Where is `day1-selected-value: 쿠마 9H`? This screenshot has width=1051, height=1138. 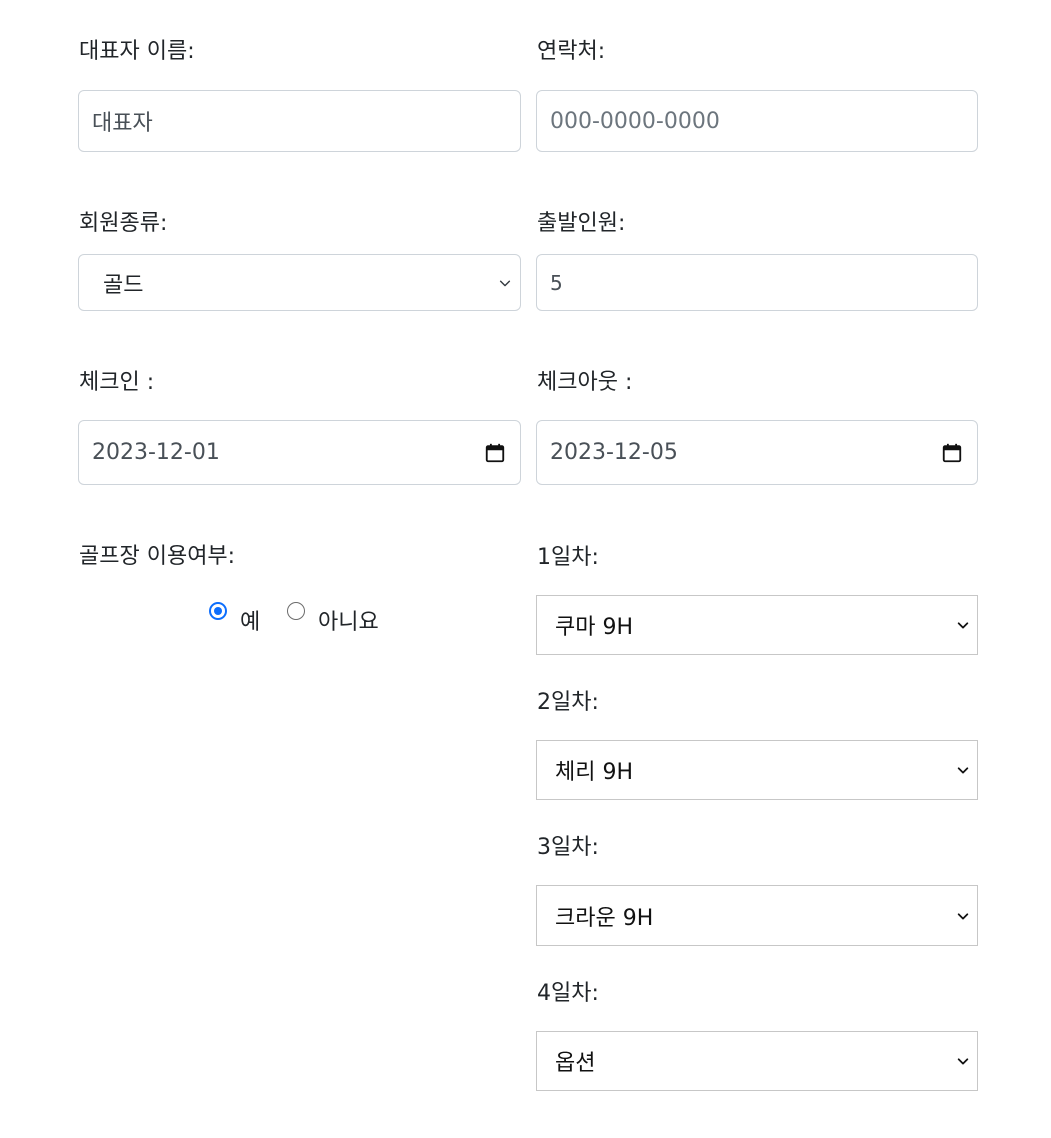 day1-selected-value: 쿠마 9H is located at coordinates (594, 627).